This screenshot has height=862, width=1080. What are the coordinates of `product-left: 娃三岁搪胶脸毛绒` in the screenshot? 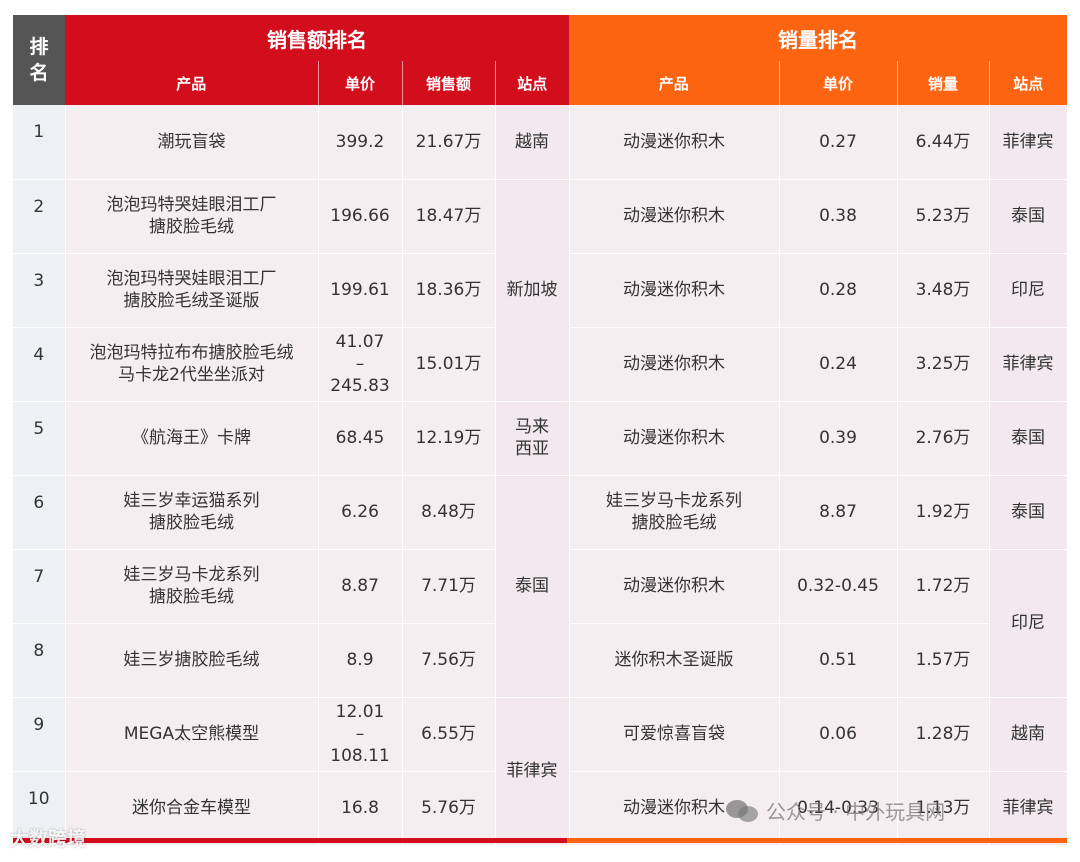 It's located at (192, 660).